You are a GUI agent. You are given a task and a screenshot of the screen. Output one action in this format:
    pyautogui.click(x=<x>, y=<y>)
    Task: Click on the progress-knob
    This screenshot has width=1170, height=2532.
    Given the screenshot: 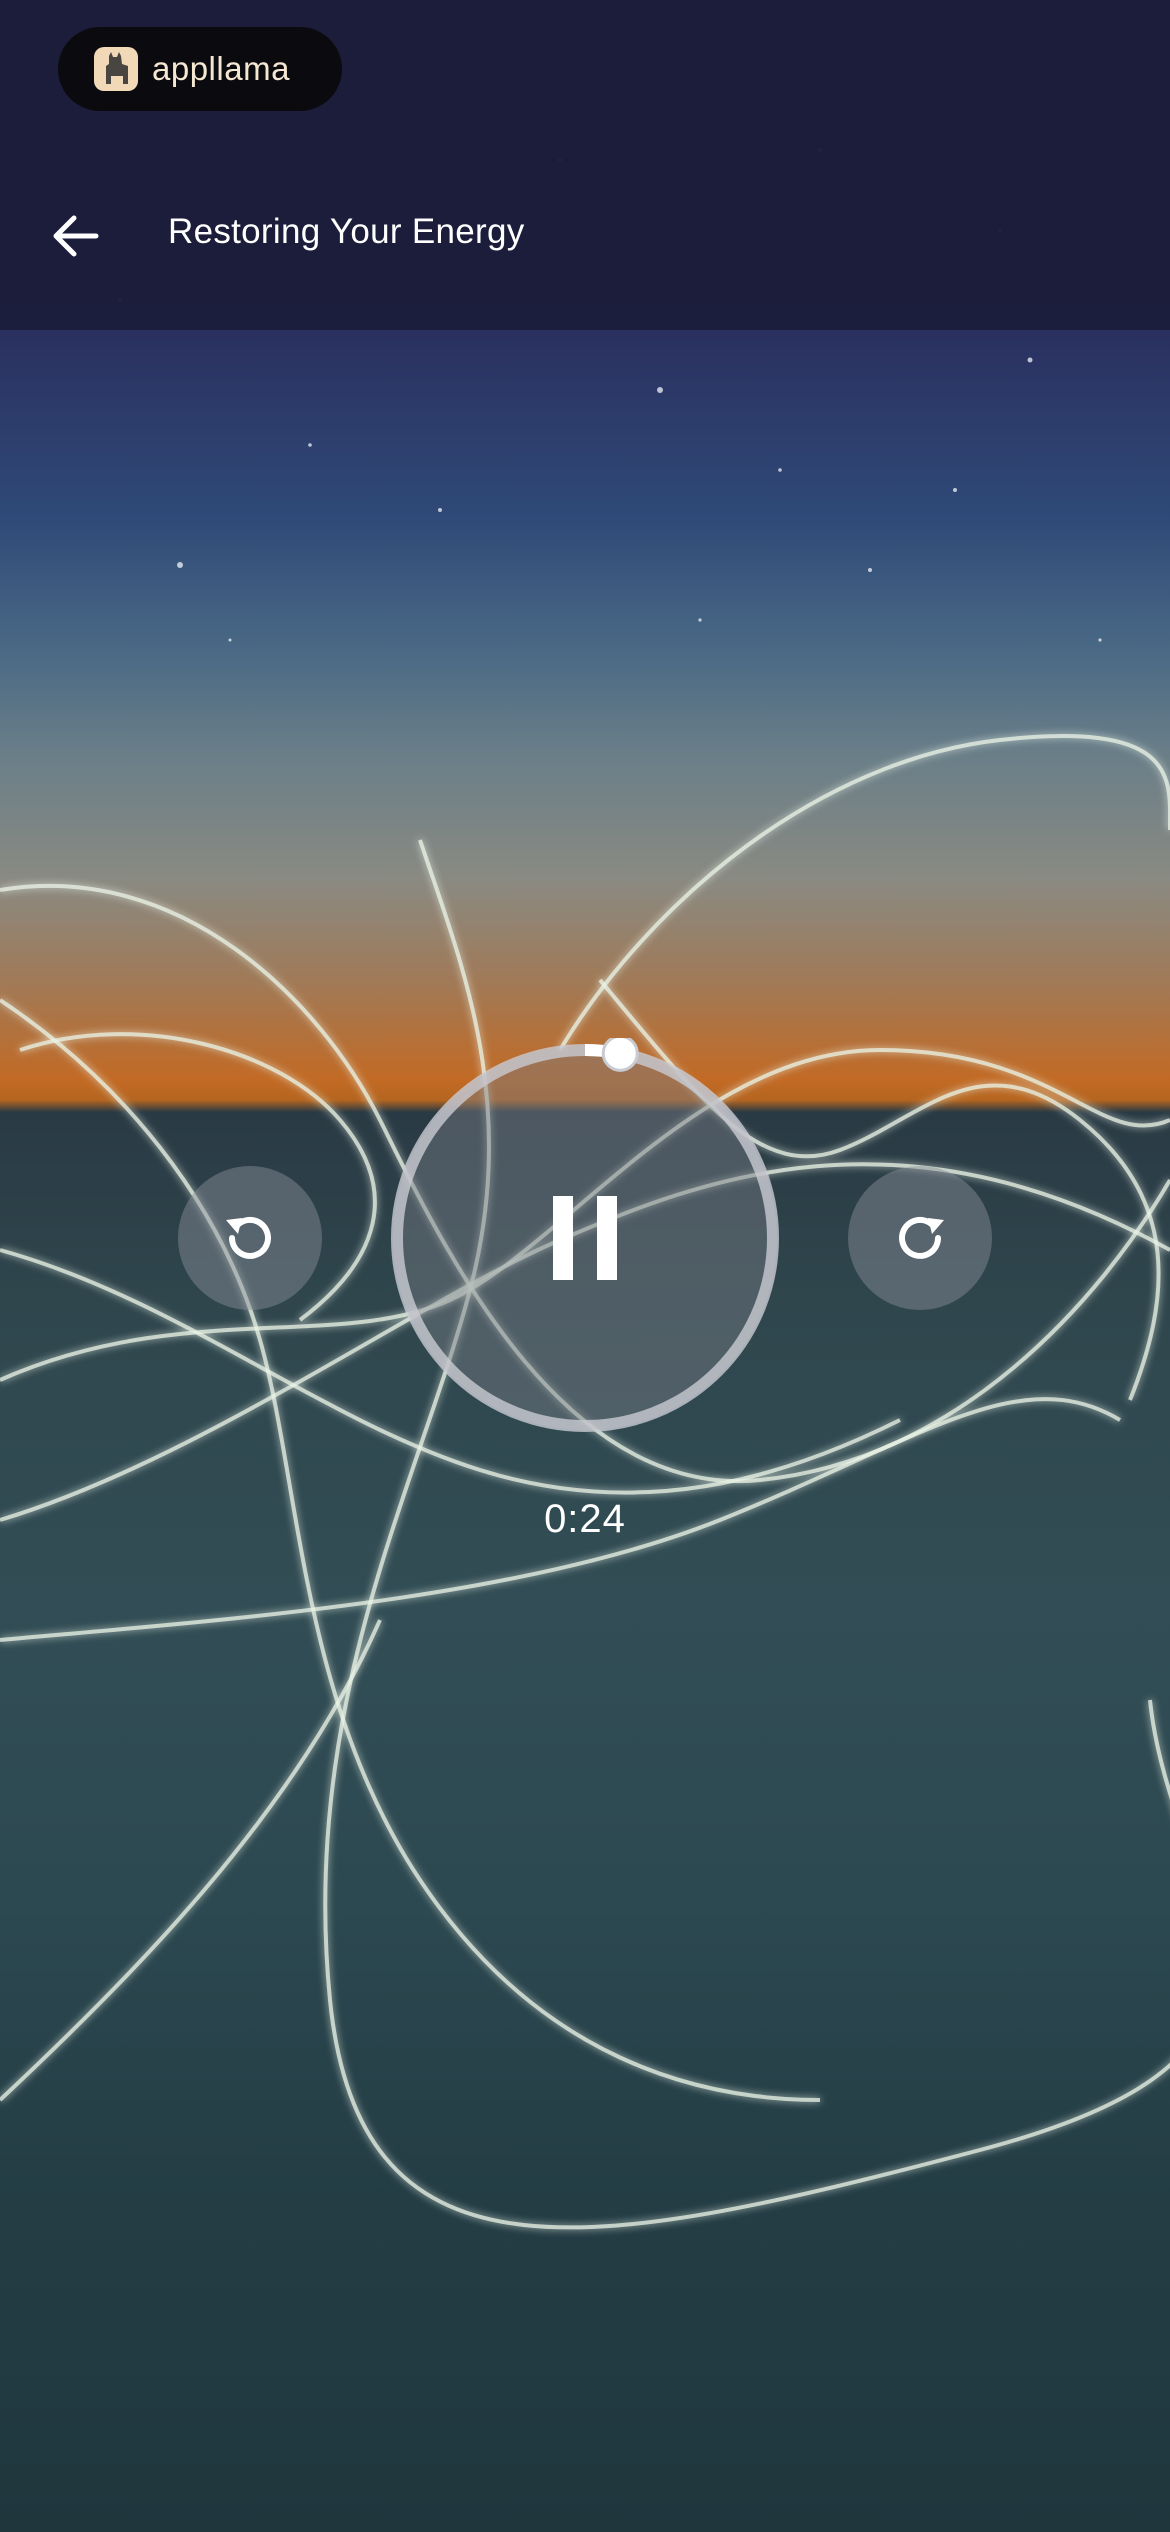 What is the action you would take?
    pyautogui.click(x=620, y=1055)
    